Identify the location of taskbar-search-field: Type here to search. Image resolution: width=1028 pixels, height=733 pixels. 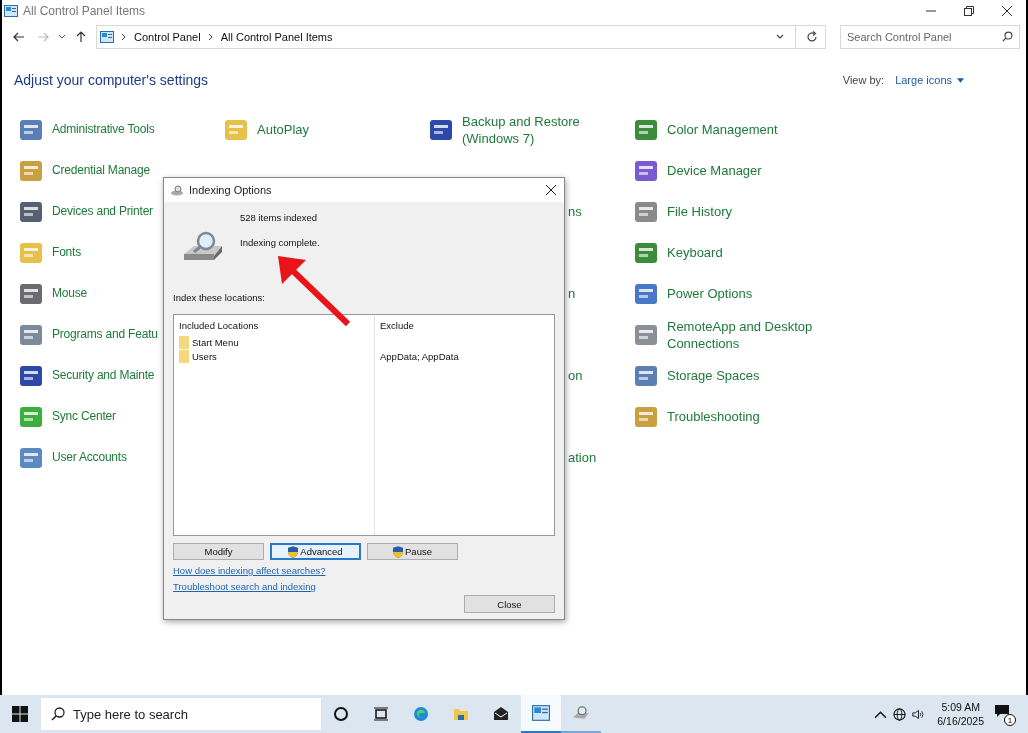
(181, 714).